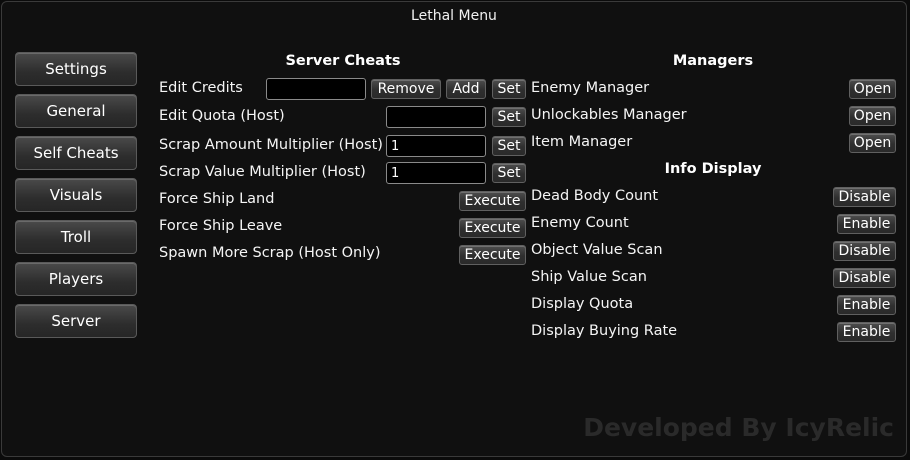 The image size is (910, 460). What do you see at coordinates (582, 304) in the screenshot?
I see `display-quota-label: Display Quota` at bounding box center [582, 304].